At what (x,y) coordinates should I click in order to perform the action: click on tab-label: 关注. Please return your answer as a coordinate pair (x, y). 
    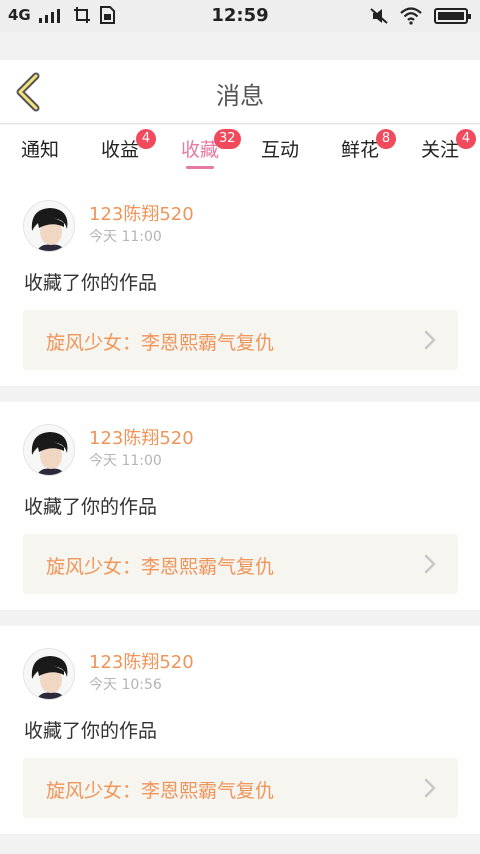
    Looking at the image, I should click on (439, 150).